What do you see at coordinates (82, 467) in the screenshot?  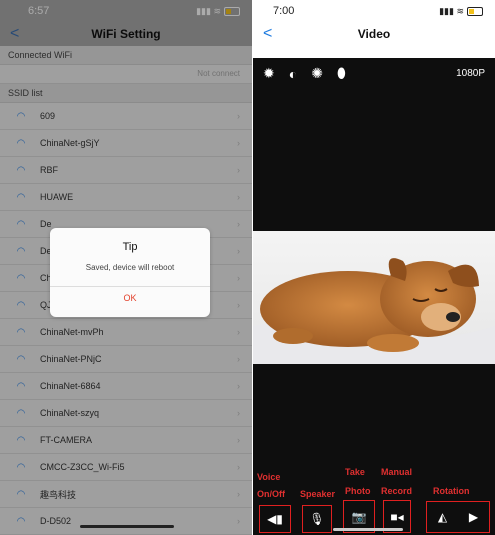 I see `ssid-name: CMCC-Z3CC_Wi-Fi5` at bounding box center [82, 467].